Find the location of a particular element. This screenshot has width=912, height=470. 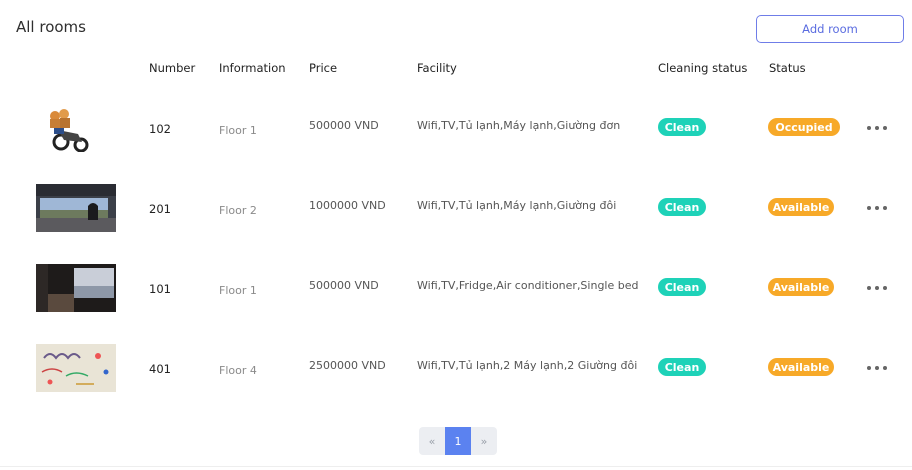

header-cleaning-status: Cleaning status is located at coordinates (703, 68).